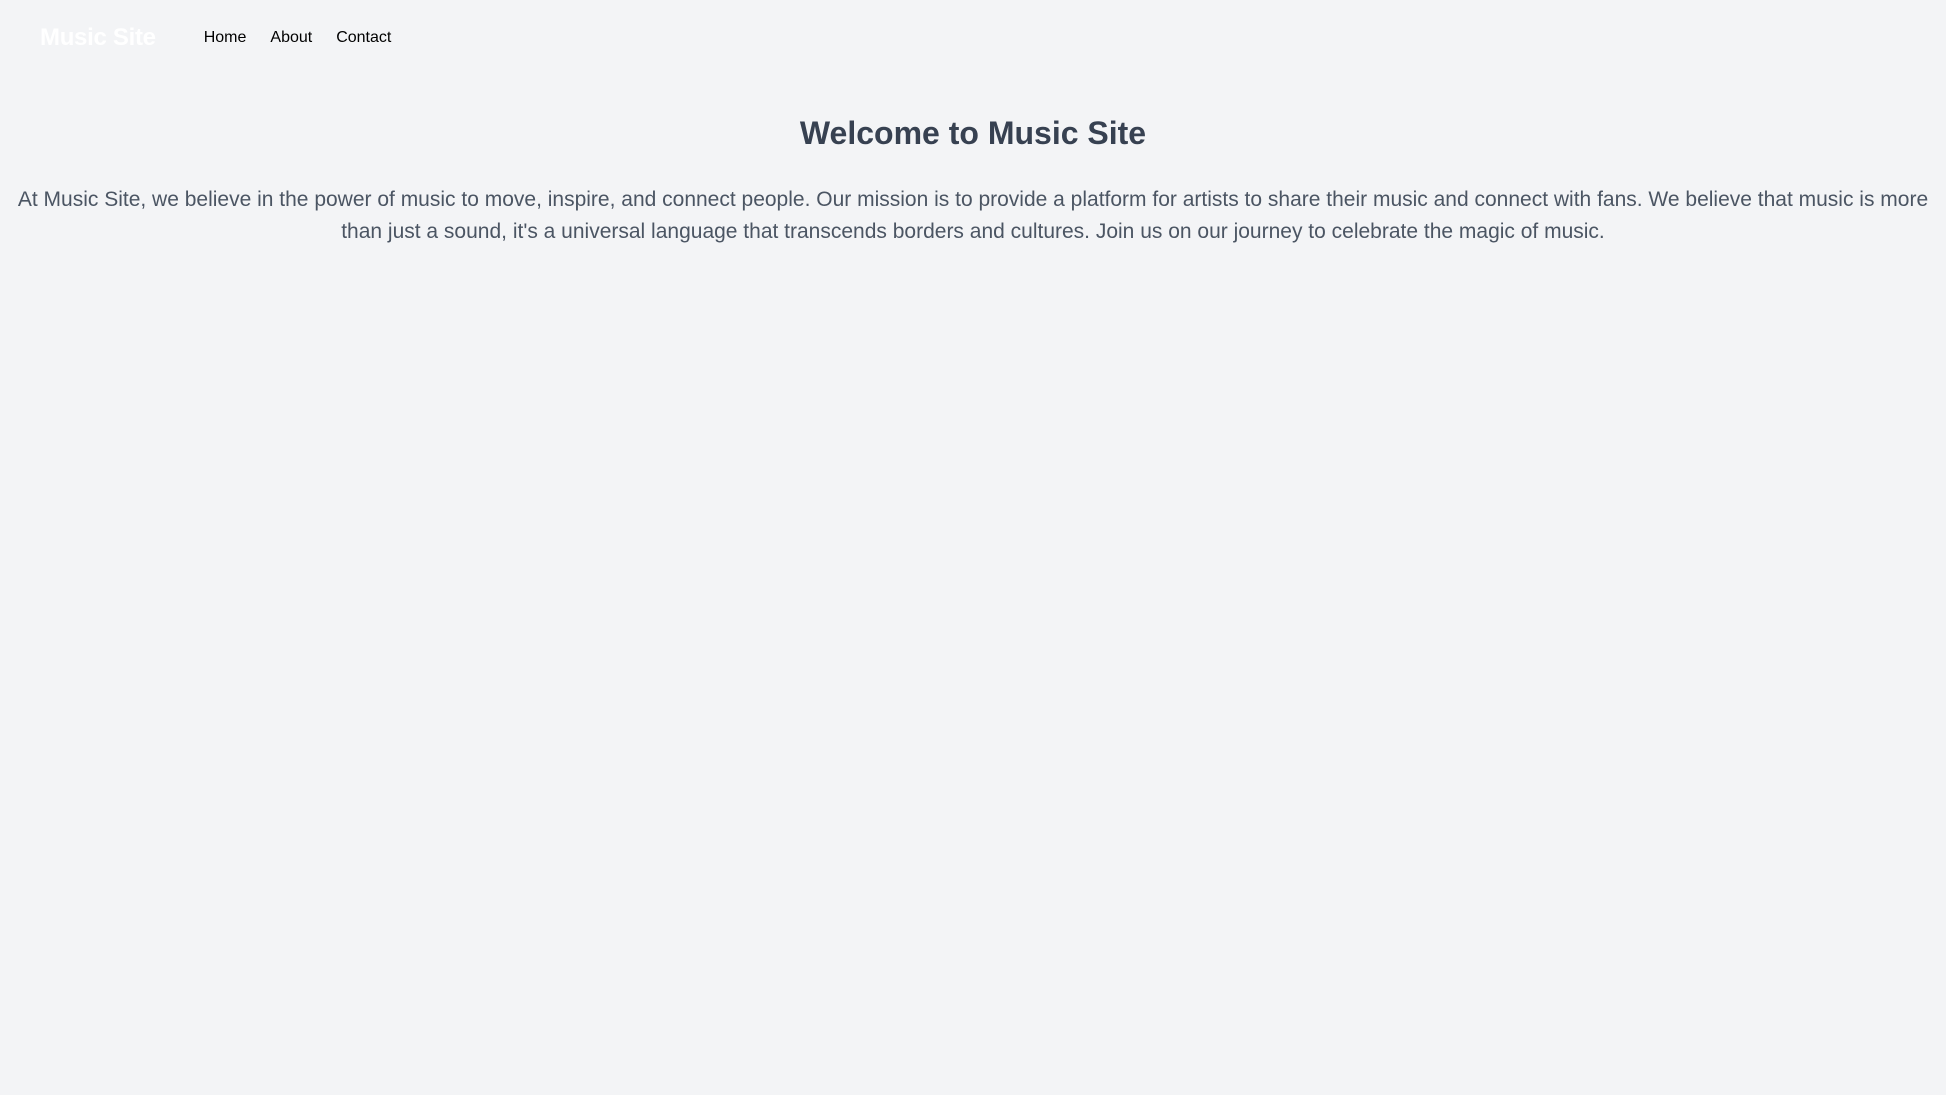 This screenshot has height=1095, width=1946. I want to click on main-navbar: Music Site Home About Contact, so click(973, 38).